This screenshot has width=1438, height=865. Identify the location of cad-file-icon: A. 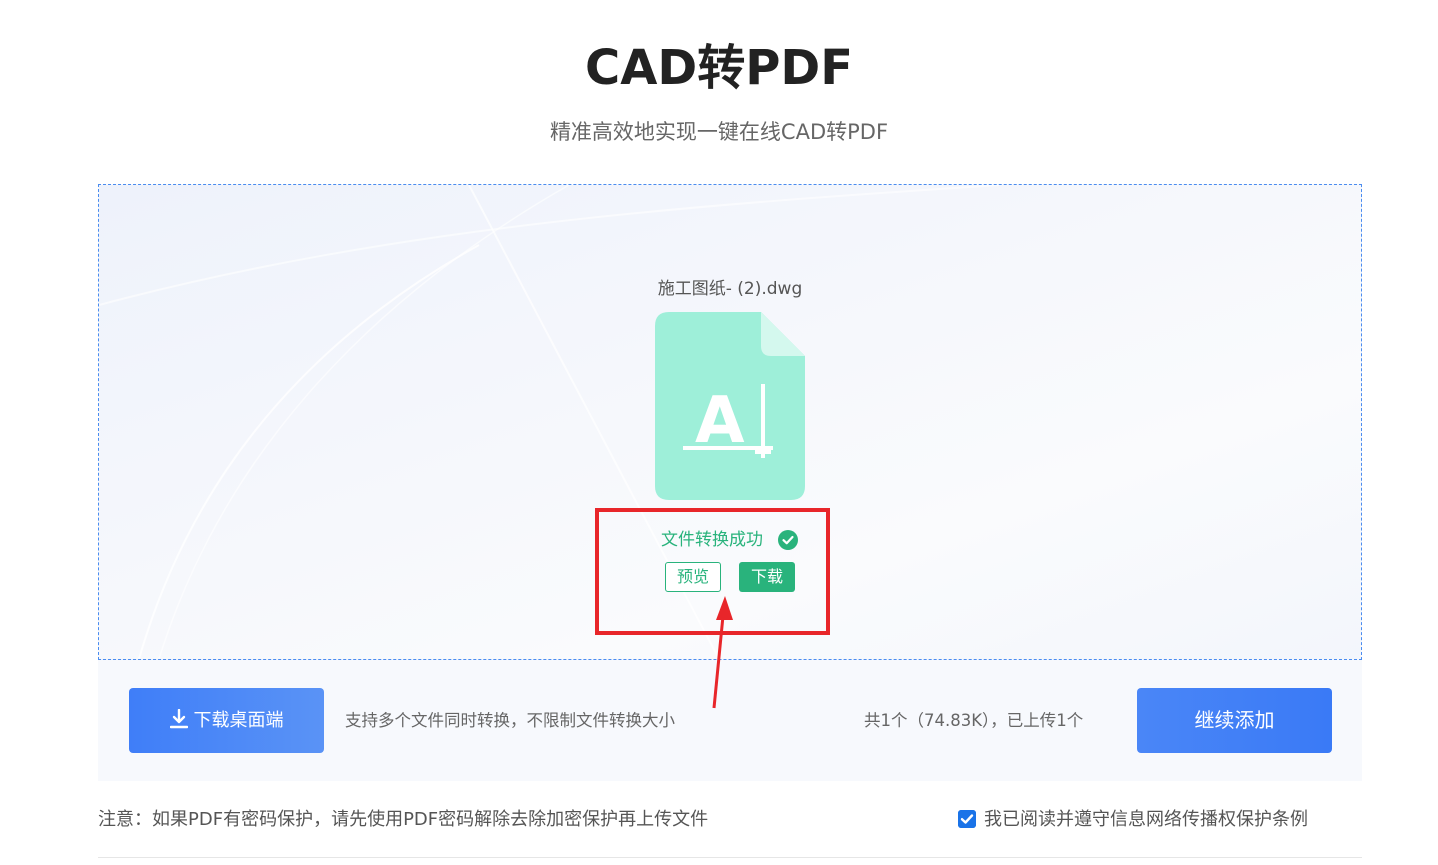
(730, 406).